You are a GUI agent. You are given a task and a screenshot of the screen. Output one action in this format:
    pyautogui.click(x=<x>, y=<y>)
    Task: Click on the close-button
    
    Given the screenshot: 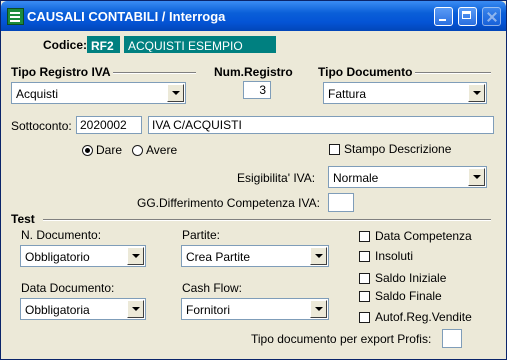 What is the action you would take?
    pyautogui.click(x=491, y=16)
    